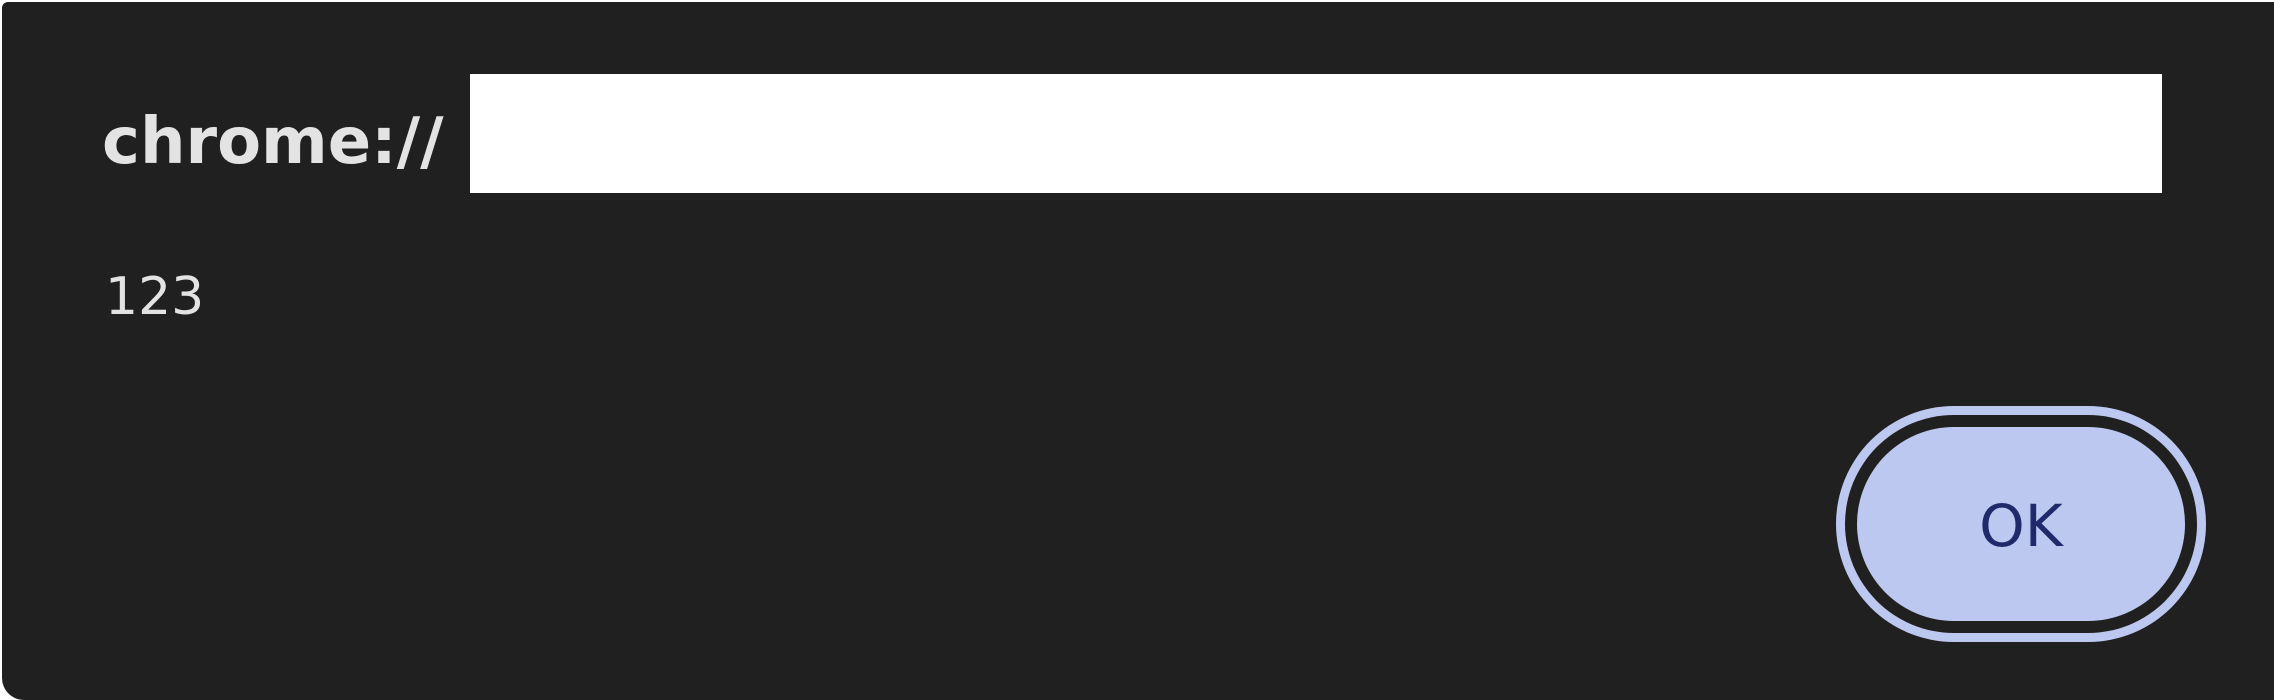 The image size is (2274, 700). What do you see at coordinates (155, 297) in the screenshot?
I see `dialog-message: 123` at bounding box center [155, 297].